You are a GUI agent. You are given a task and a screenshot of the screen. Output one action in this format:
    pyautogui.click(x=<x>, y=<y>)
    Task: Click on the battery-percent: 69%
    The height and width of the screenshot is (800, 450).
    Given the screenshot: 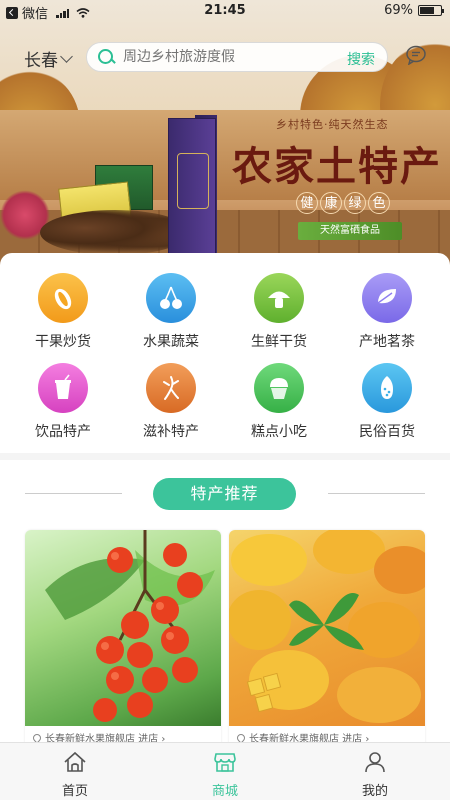 What is the action you would take?
    pyautogui.click(x=398, y=10)
    